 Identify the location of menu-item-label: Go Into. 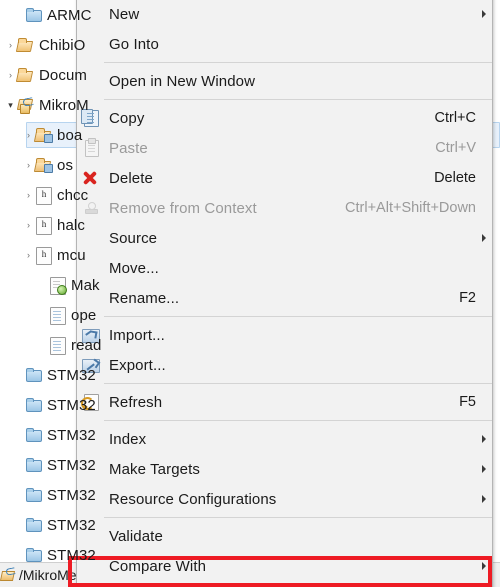
(134, 44).